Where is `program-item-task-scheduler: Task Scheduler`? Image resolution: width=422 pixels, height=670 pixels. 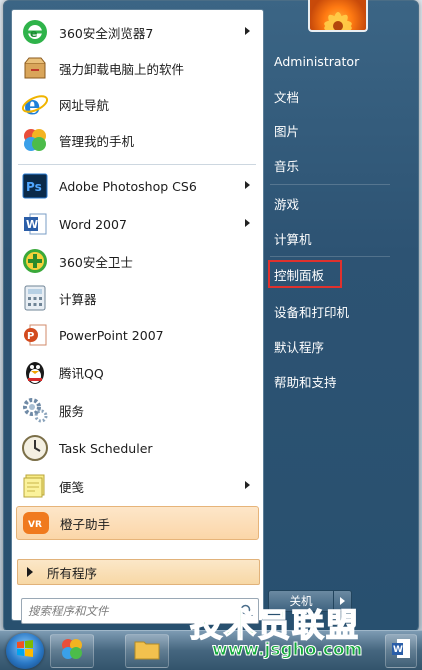 program-item-task-scheduler: Task Scheduler is located at coordinates (137, 448).